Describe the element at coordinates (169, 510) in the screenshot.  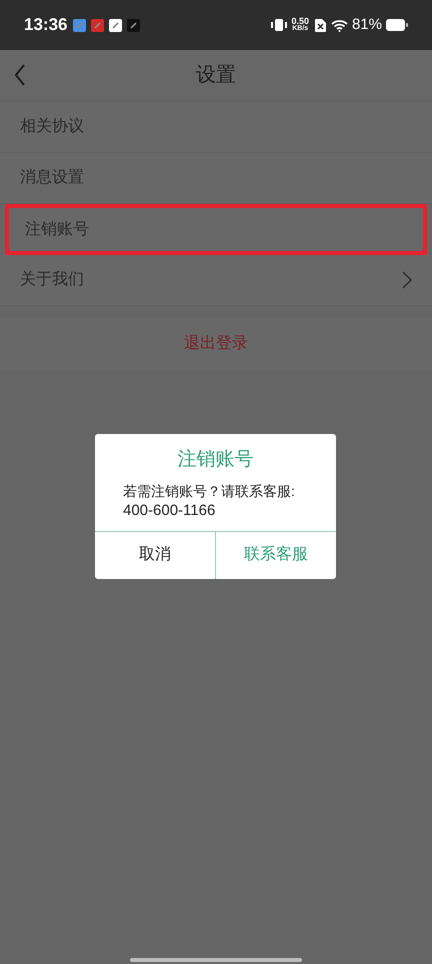
I see `phone-number: 400-600-1166` at that location.